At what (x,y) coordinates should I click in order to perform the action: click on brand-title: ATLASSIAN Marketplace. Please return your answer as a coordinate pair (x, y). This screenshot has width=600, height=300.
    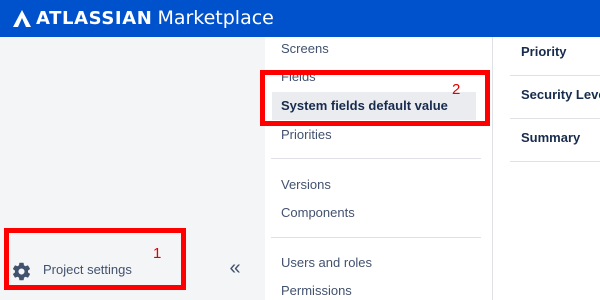
    Looking at the image, I should click on (155, 18).